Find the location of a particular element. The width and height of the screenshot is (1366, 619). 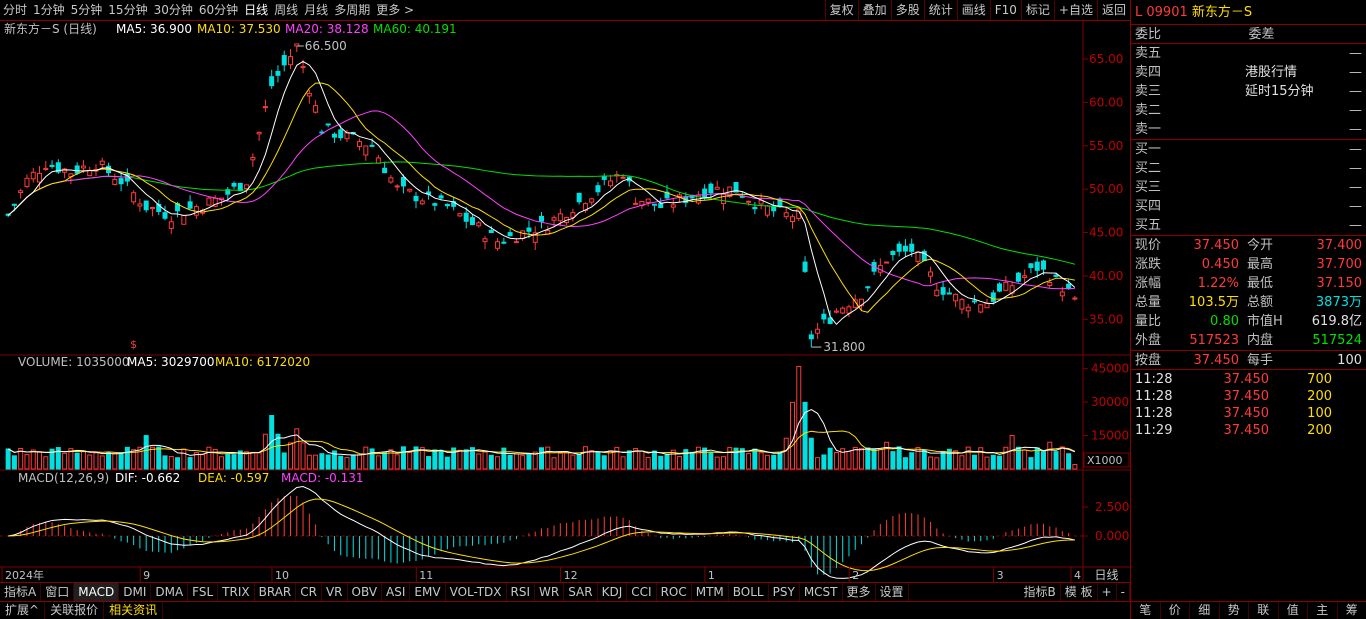

panel-tab-6: 主 is located at coordinates (1323, 610).